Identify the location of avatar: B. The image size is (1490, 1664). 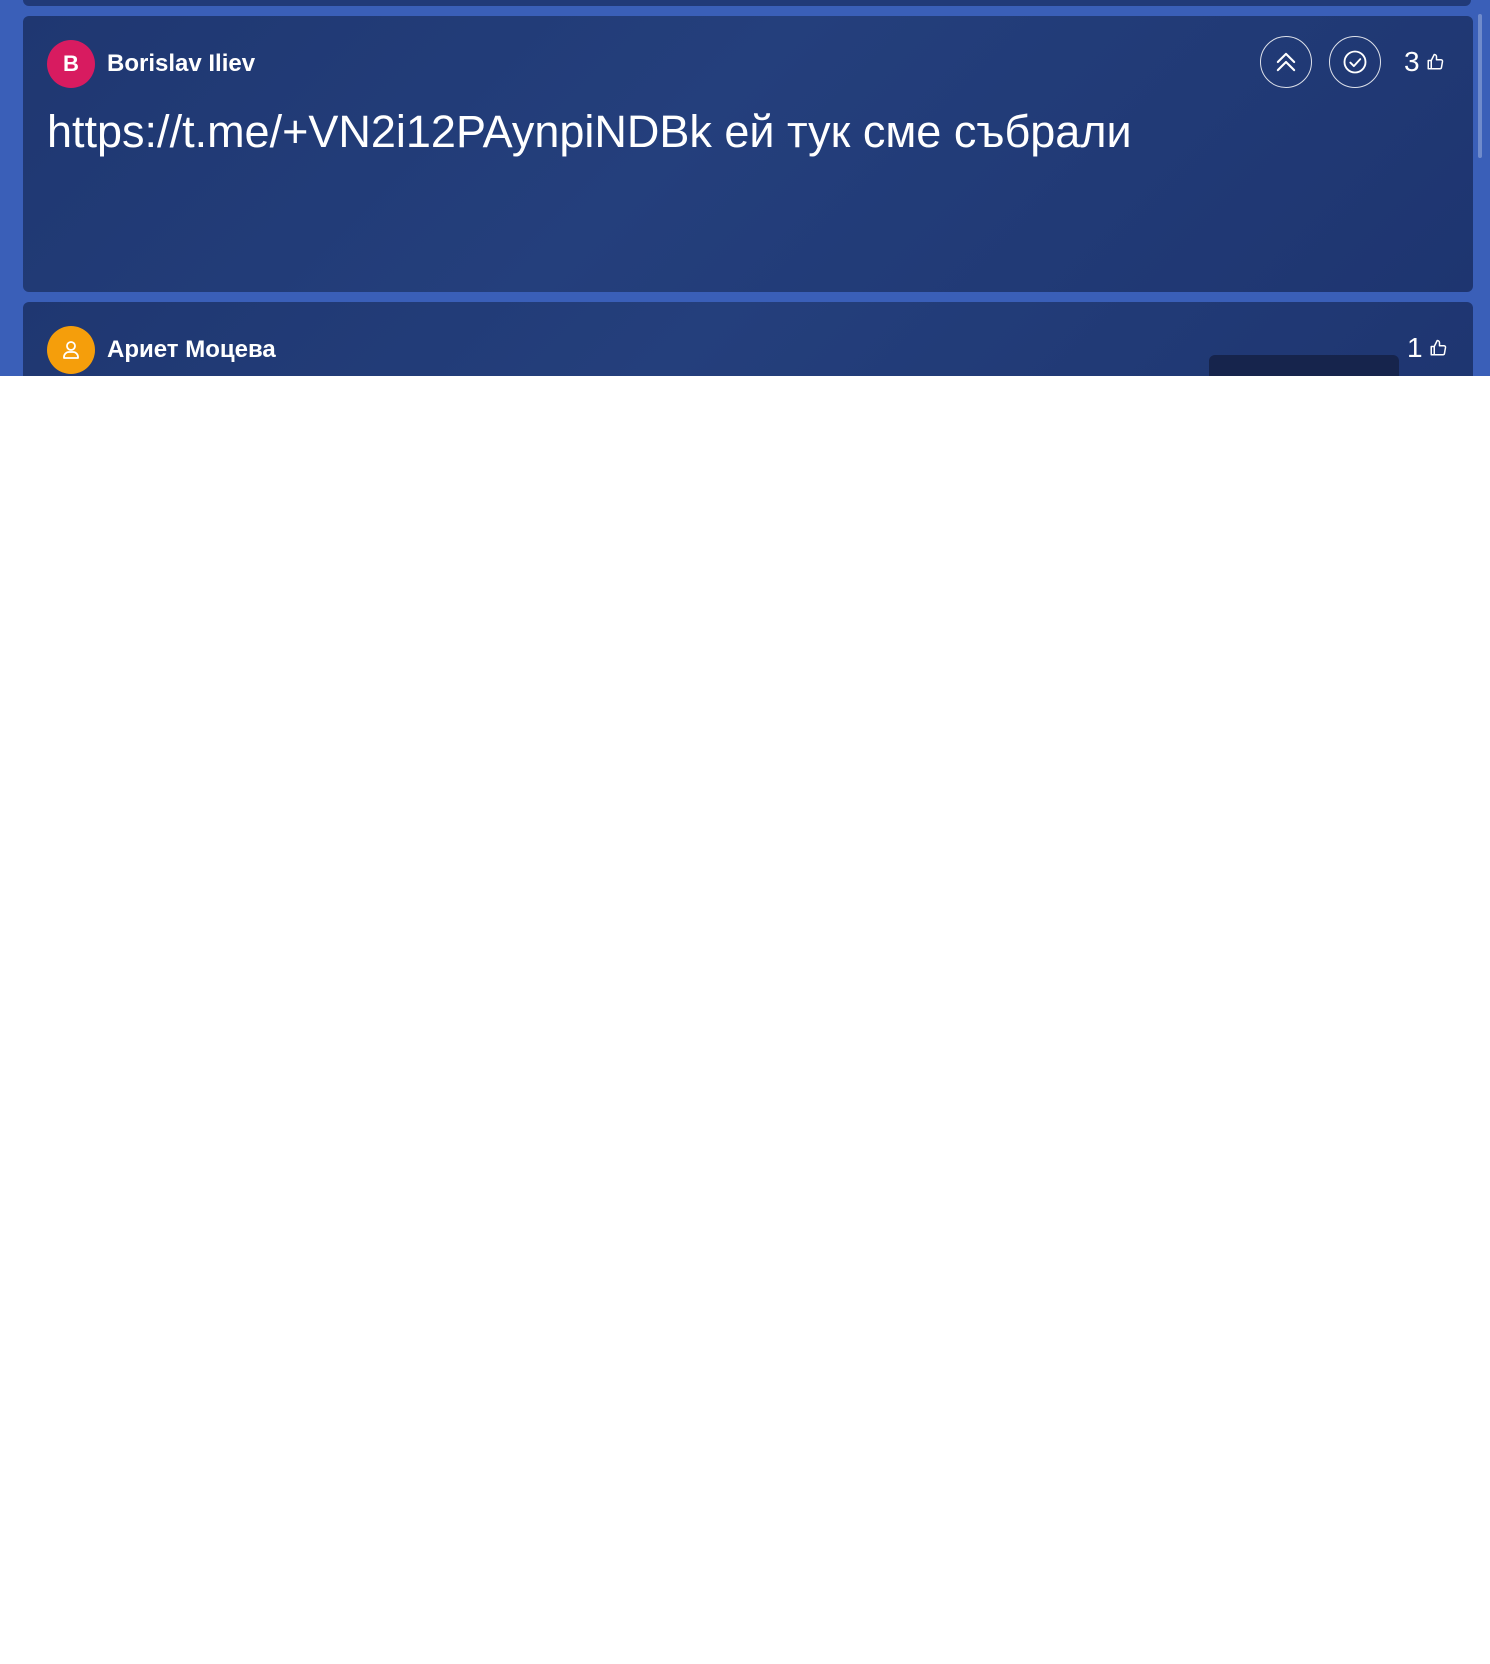
(71, 64).